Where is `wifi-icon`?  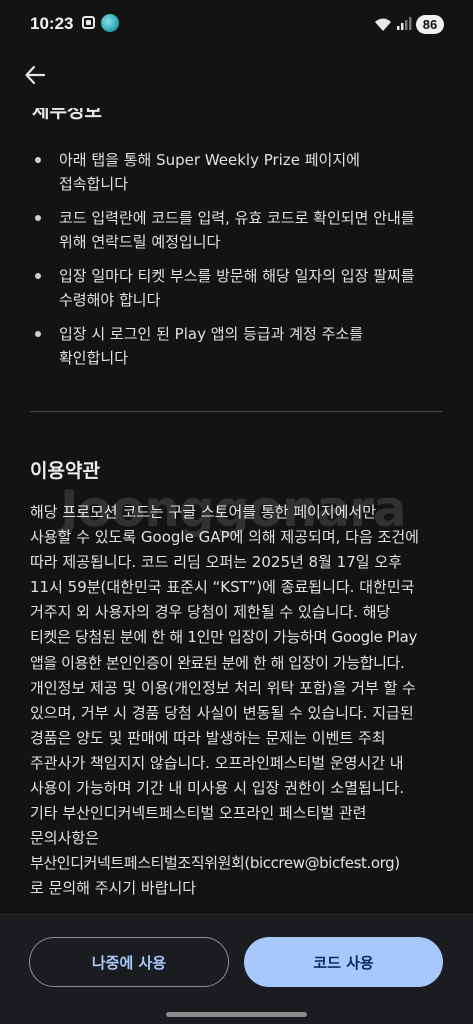 wifi-icon is located at coordinates (383, 26).